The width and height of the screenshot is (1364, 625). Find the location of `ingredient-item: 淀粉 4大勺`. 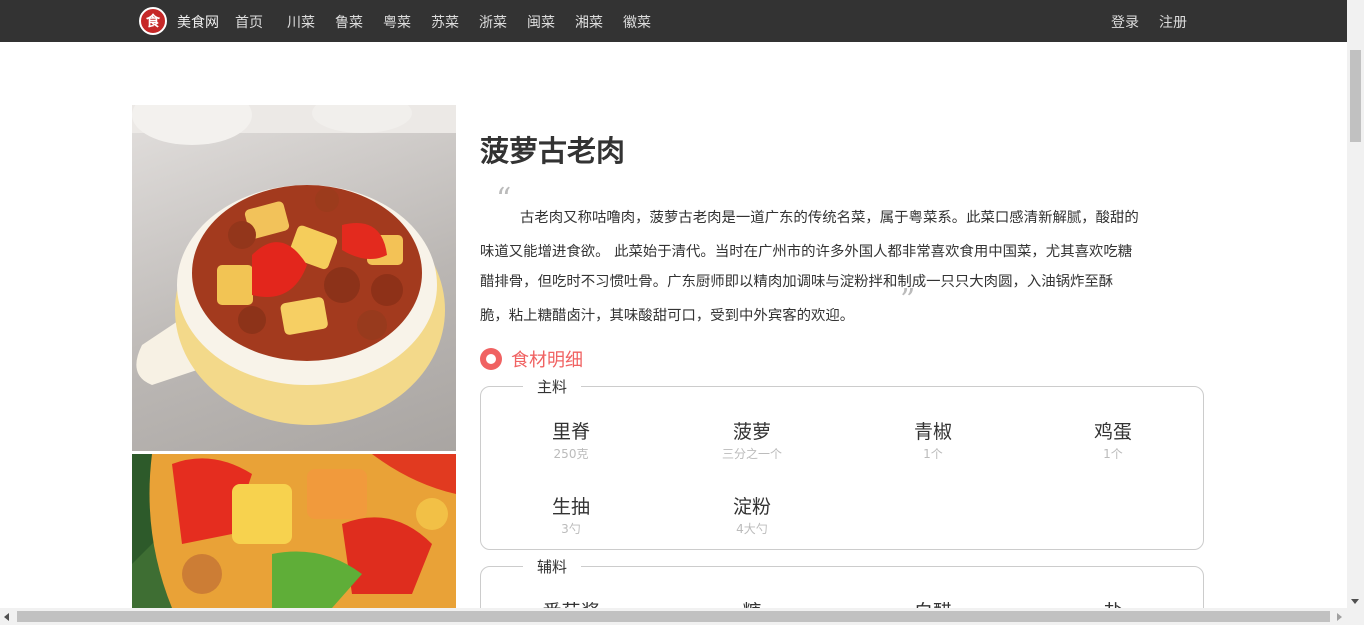

ingredient-item: 淀粉 4大勺 is located at coordinates (752, 514).